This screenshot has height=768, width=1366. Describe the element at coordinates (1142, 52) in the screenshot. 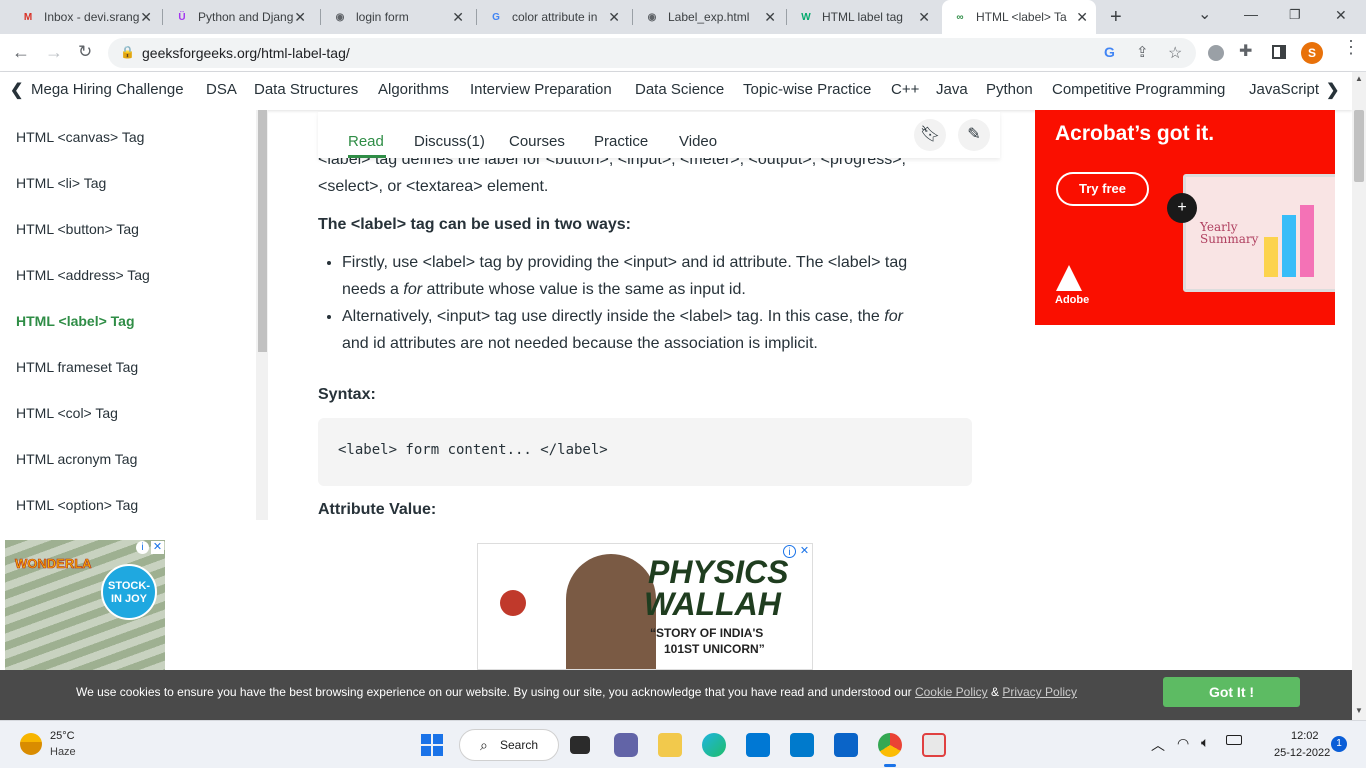

I see `share-icon: ⇪` at that location.